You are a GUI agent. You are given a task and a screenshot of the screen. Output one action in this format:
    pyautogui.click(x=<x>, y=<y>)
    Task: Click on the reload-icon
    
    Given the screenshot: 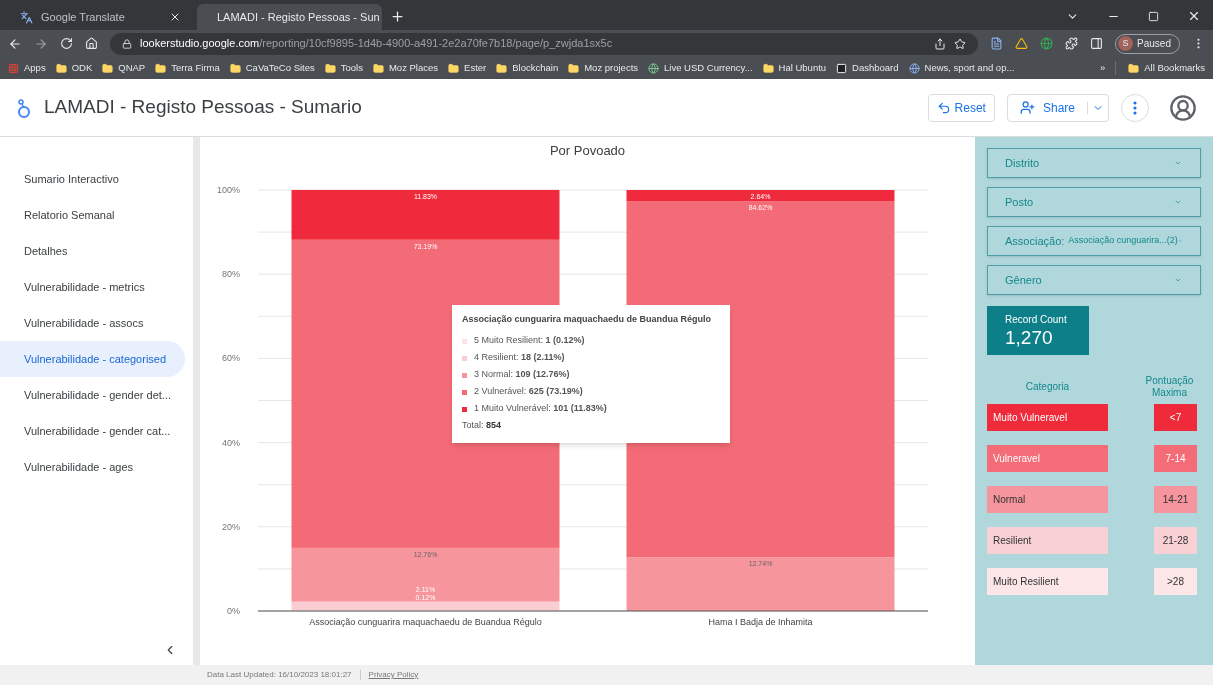 What is the action you would take?
    pyautogui.click(x=66, y=43)
    